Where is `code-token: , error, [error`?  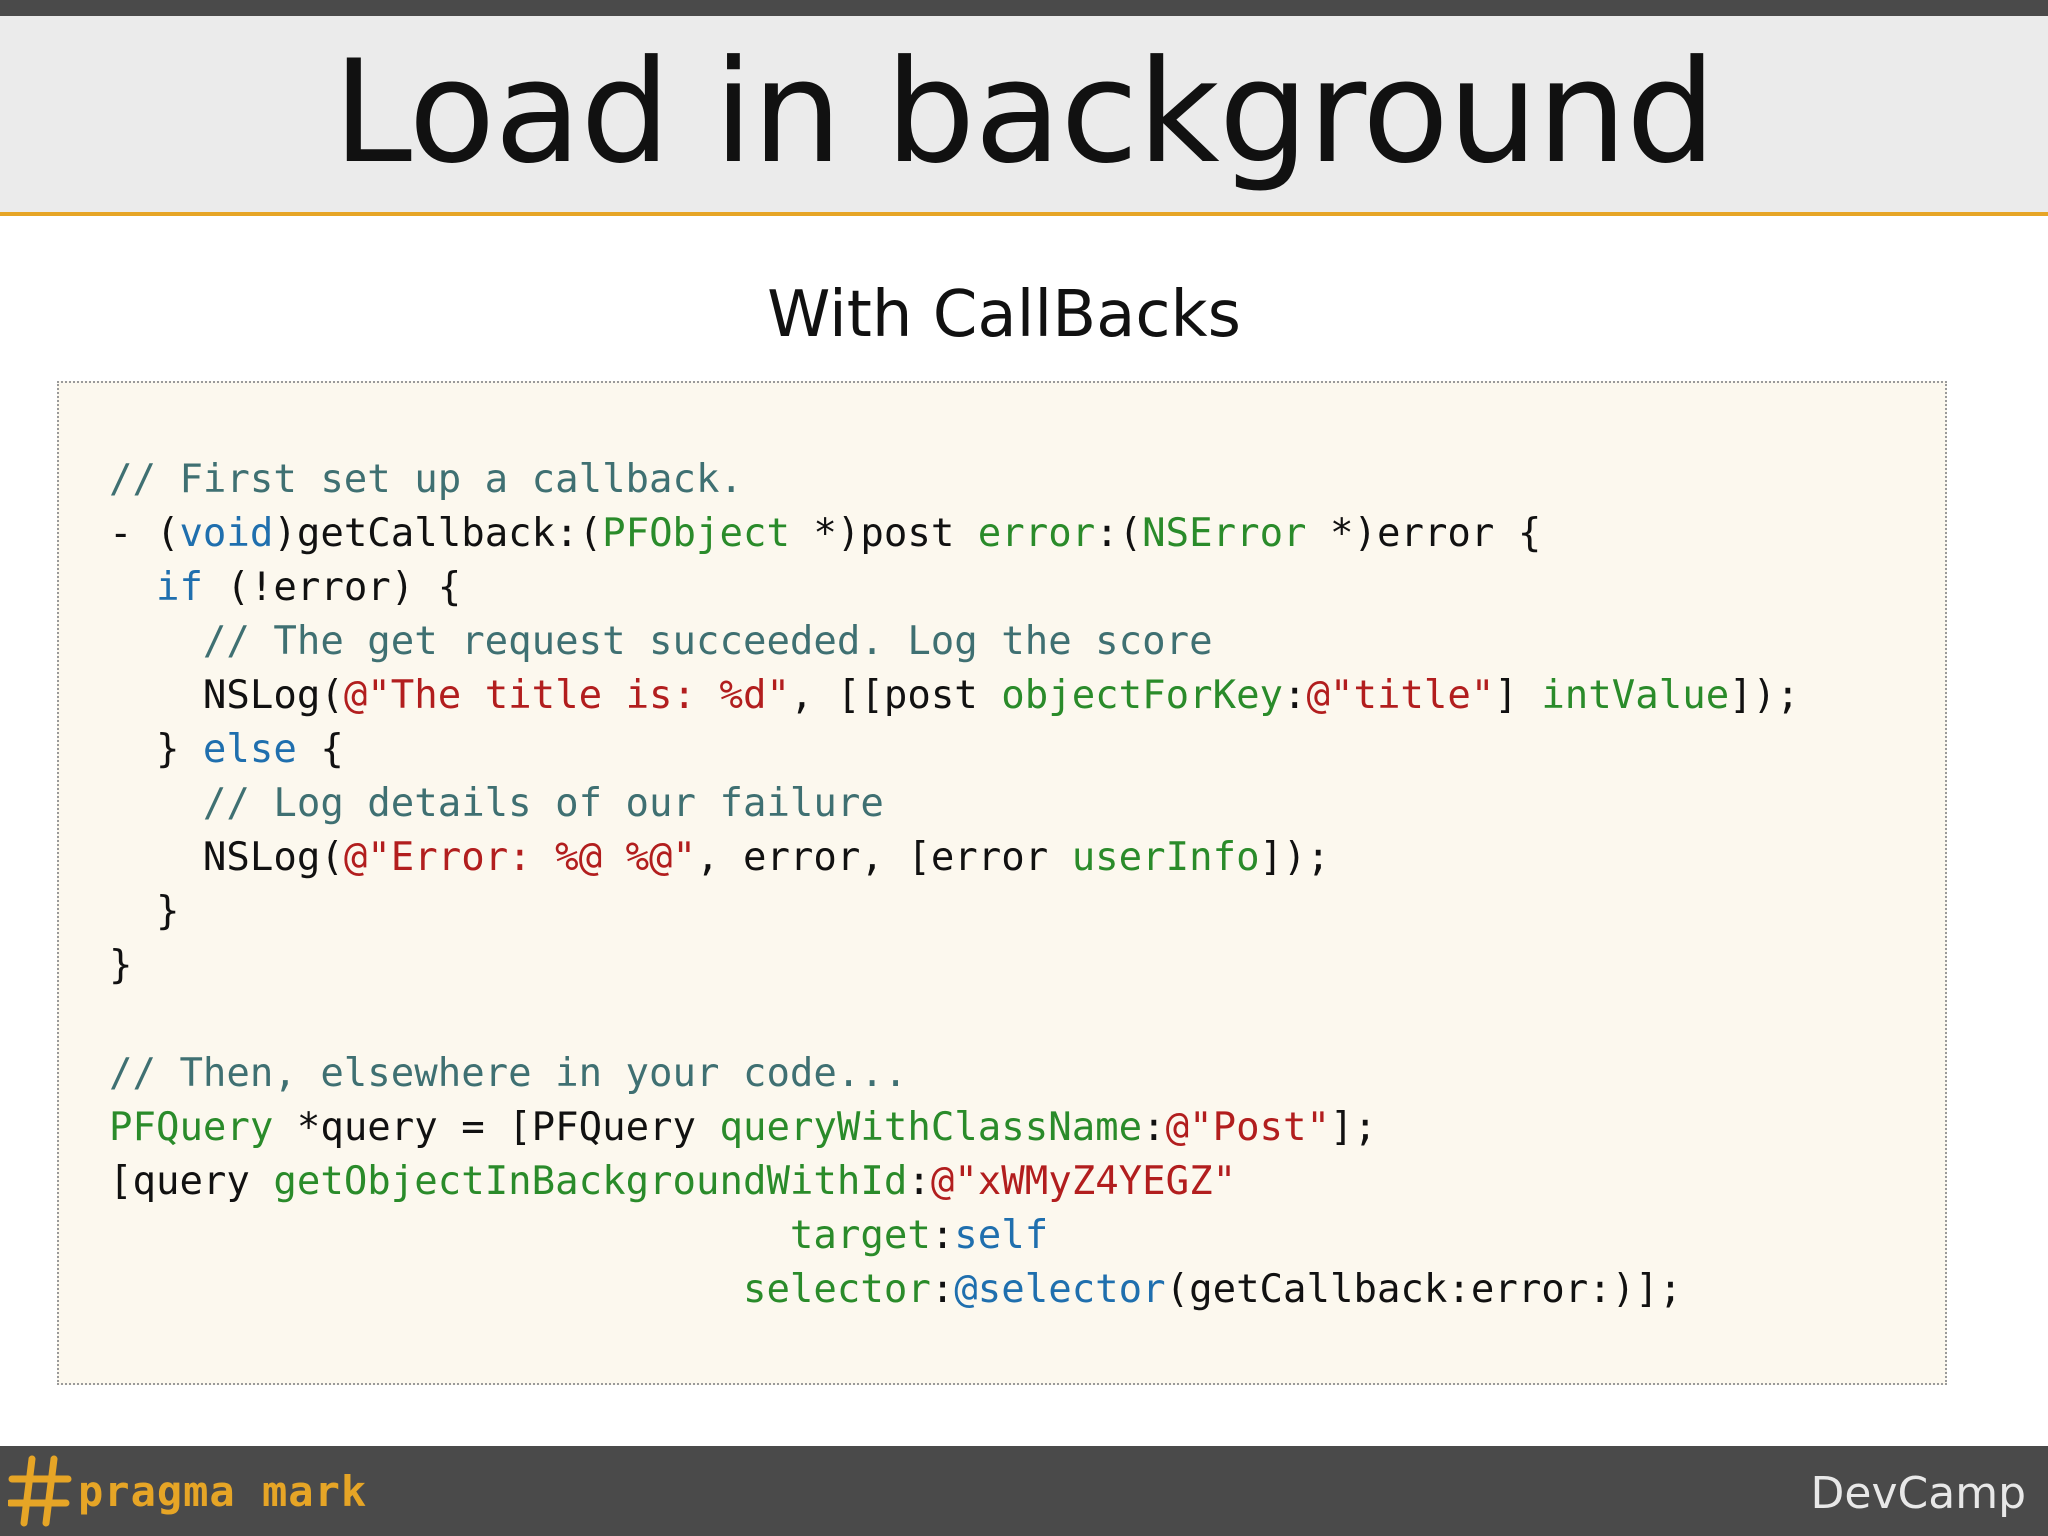 code-token: , error, [error is located at coordinates (884, 857).